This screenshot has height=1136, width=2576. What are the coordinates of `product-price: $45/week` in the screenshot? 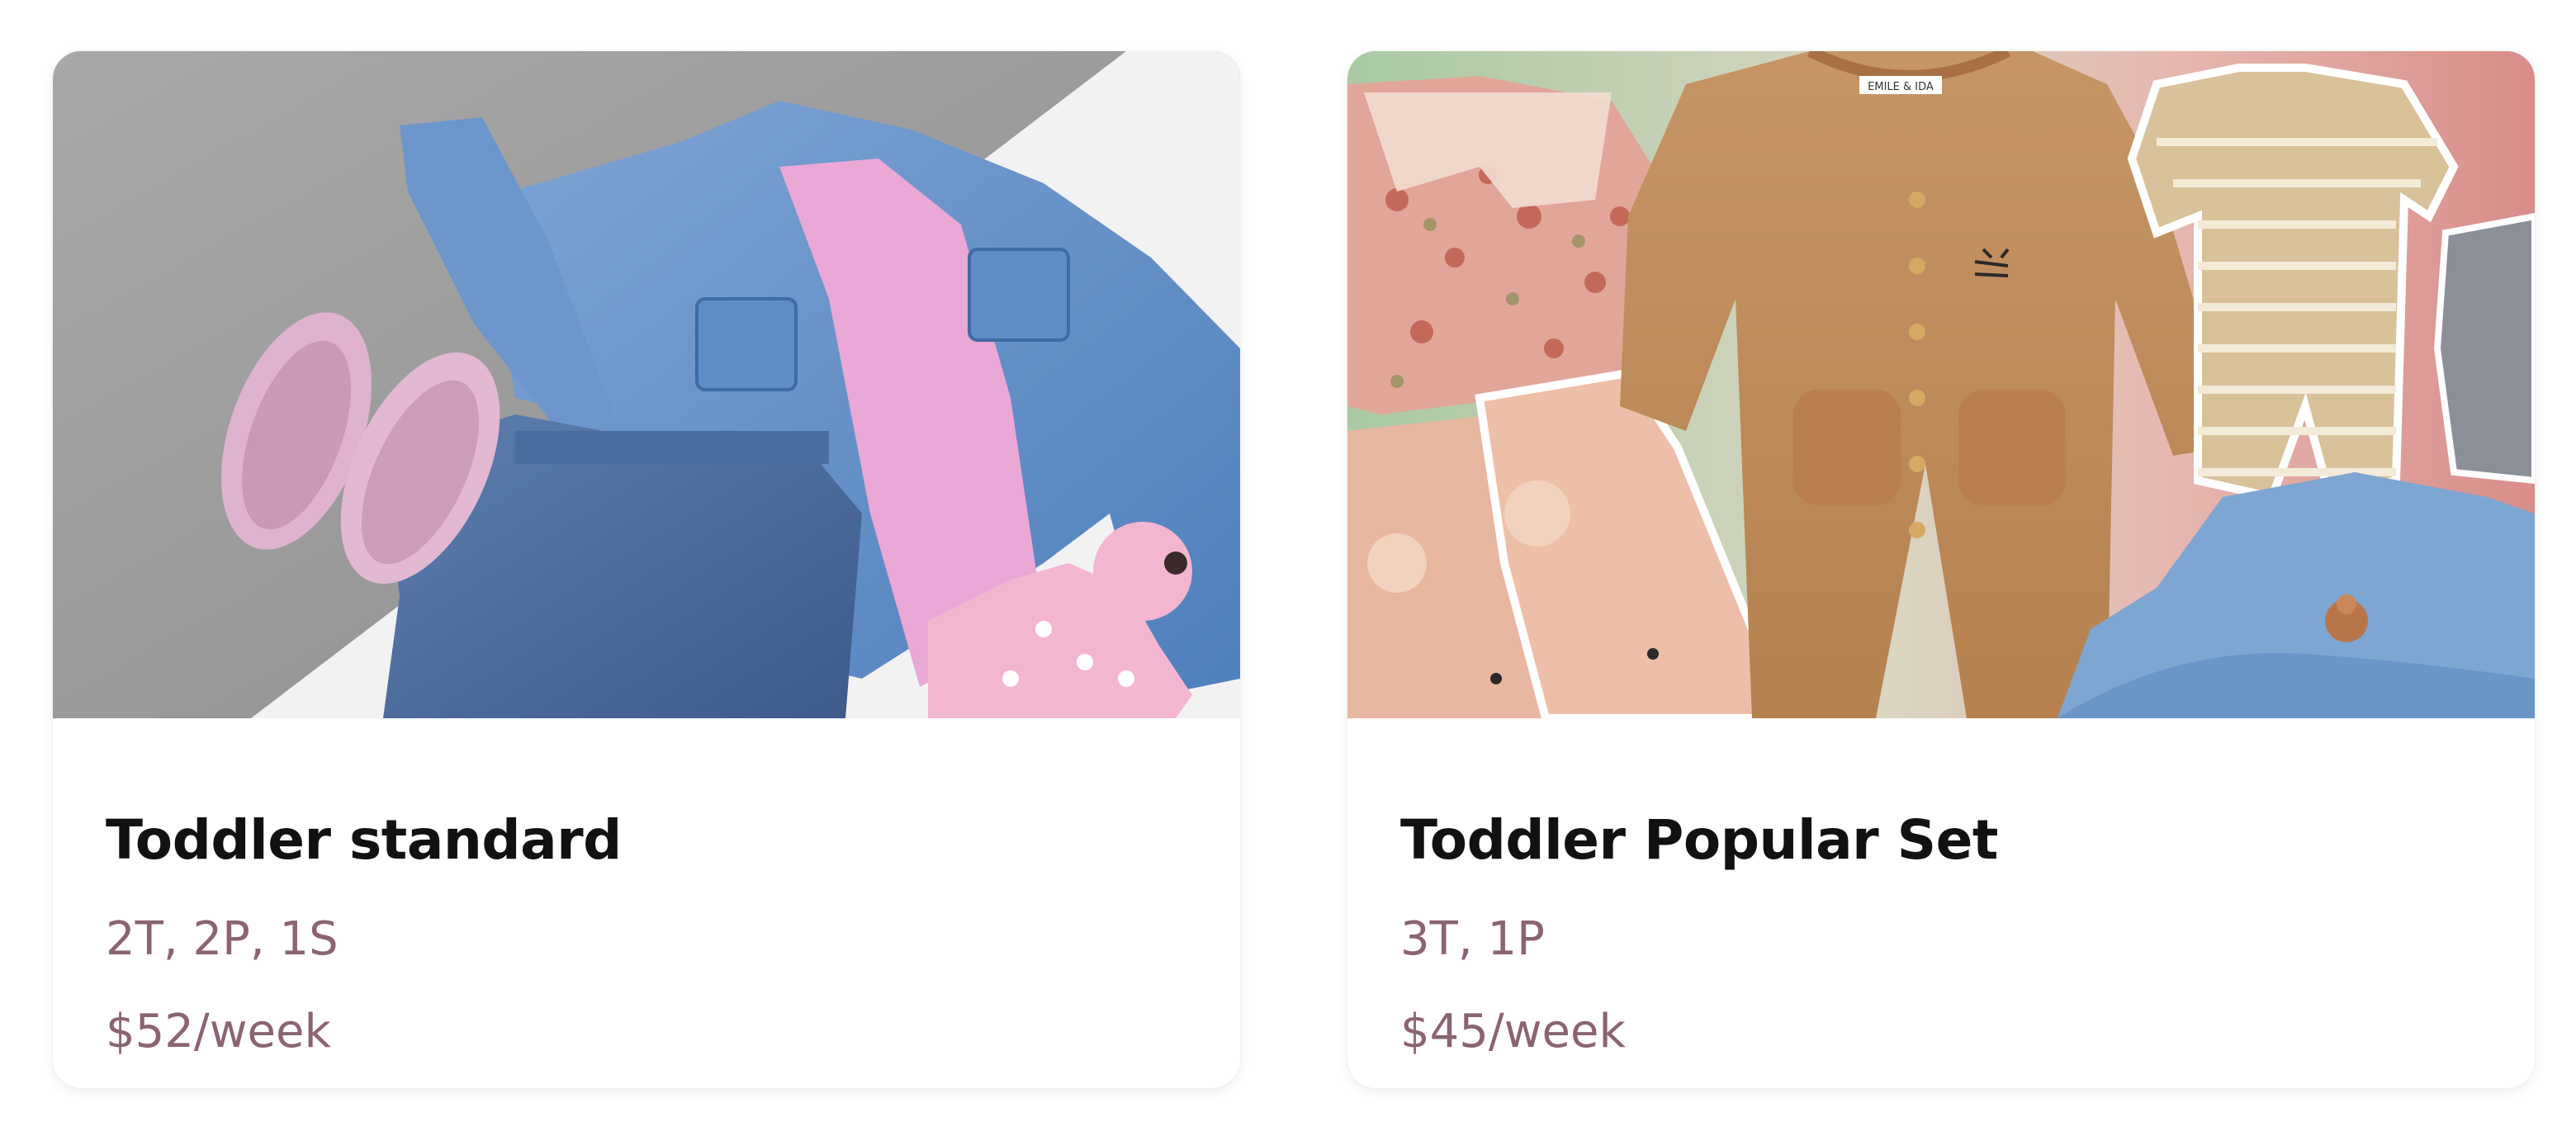 It's located at (1513, 1031).